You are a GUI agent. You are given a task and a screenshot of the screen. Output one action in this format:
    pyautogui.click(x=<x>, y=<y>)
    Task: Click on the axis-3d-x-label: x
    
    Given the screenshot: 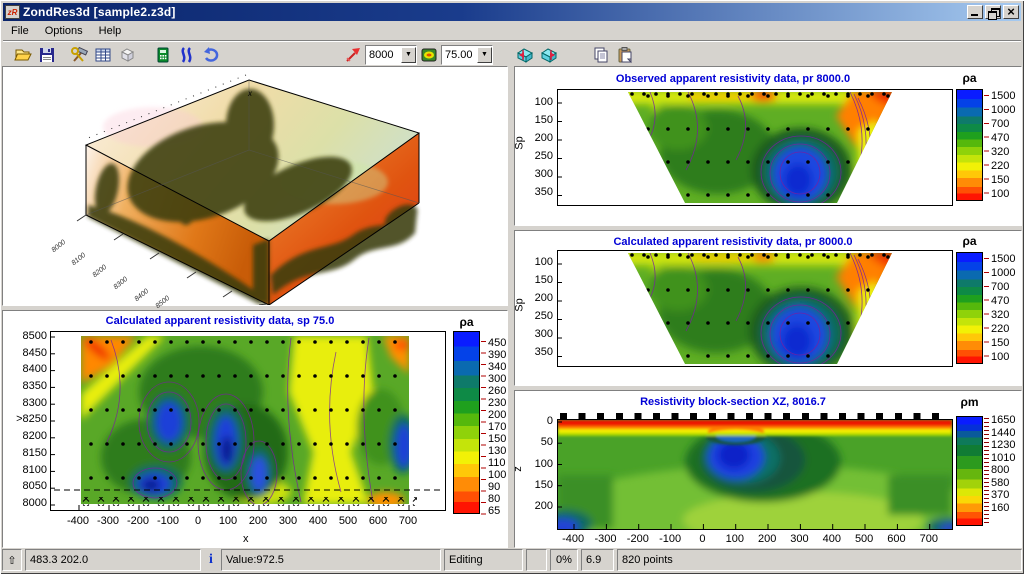 What is the action you would take?
    pyautogui.click(x=250, y=93)
    